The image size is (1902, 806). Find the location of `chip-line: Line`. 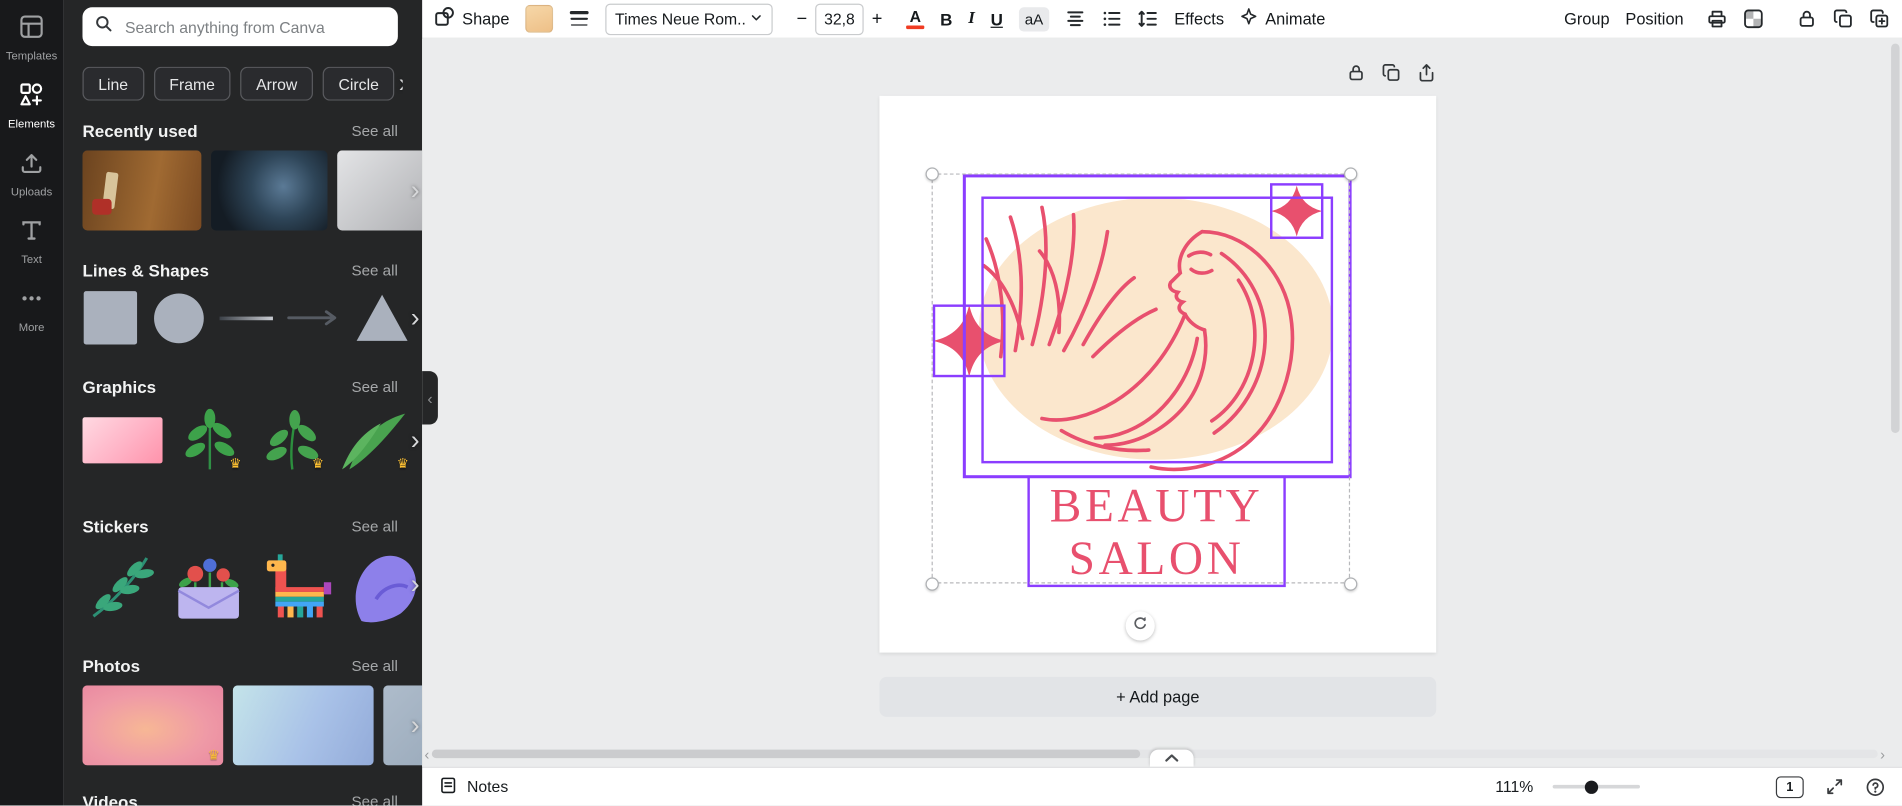

chip-line: Line is located at coordinates (113, 83).